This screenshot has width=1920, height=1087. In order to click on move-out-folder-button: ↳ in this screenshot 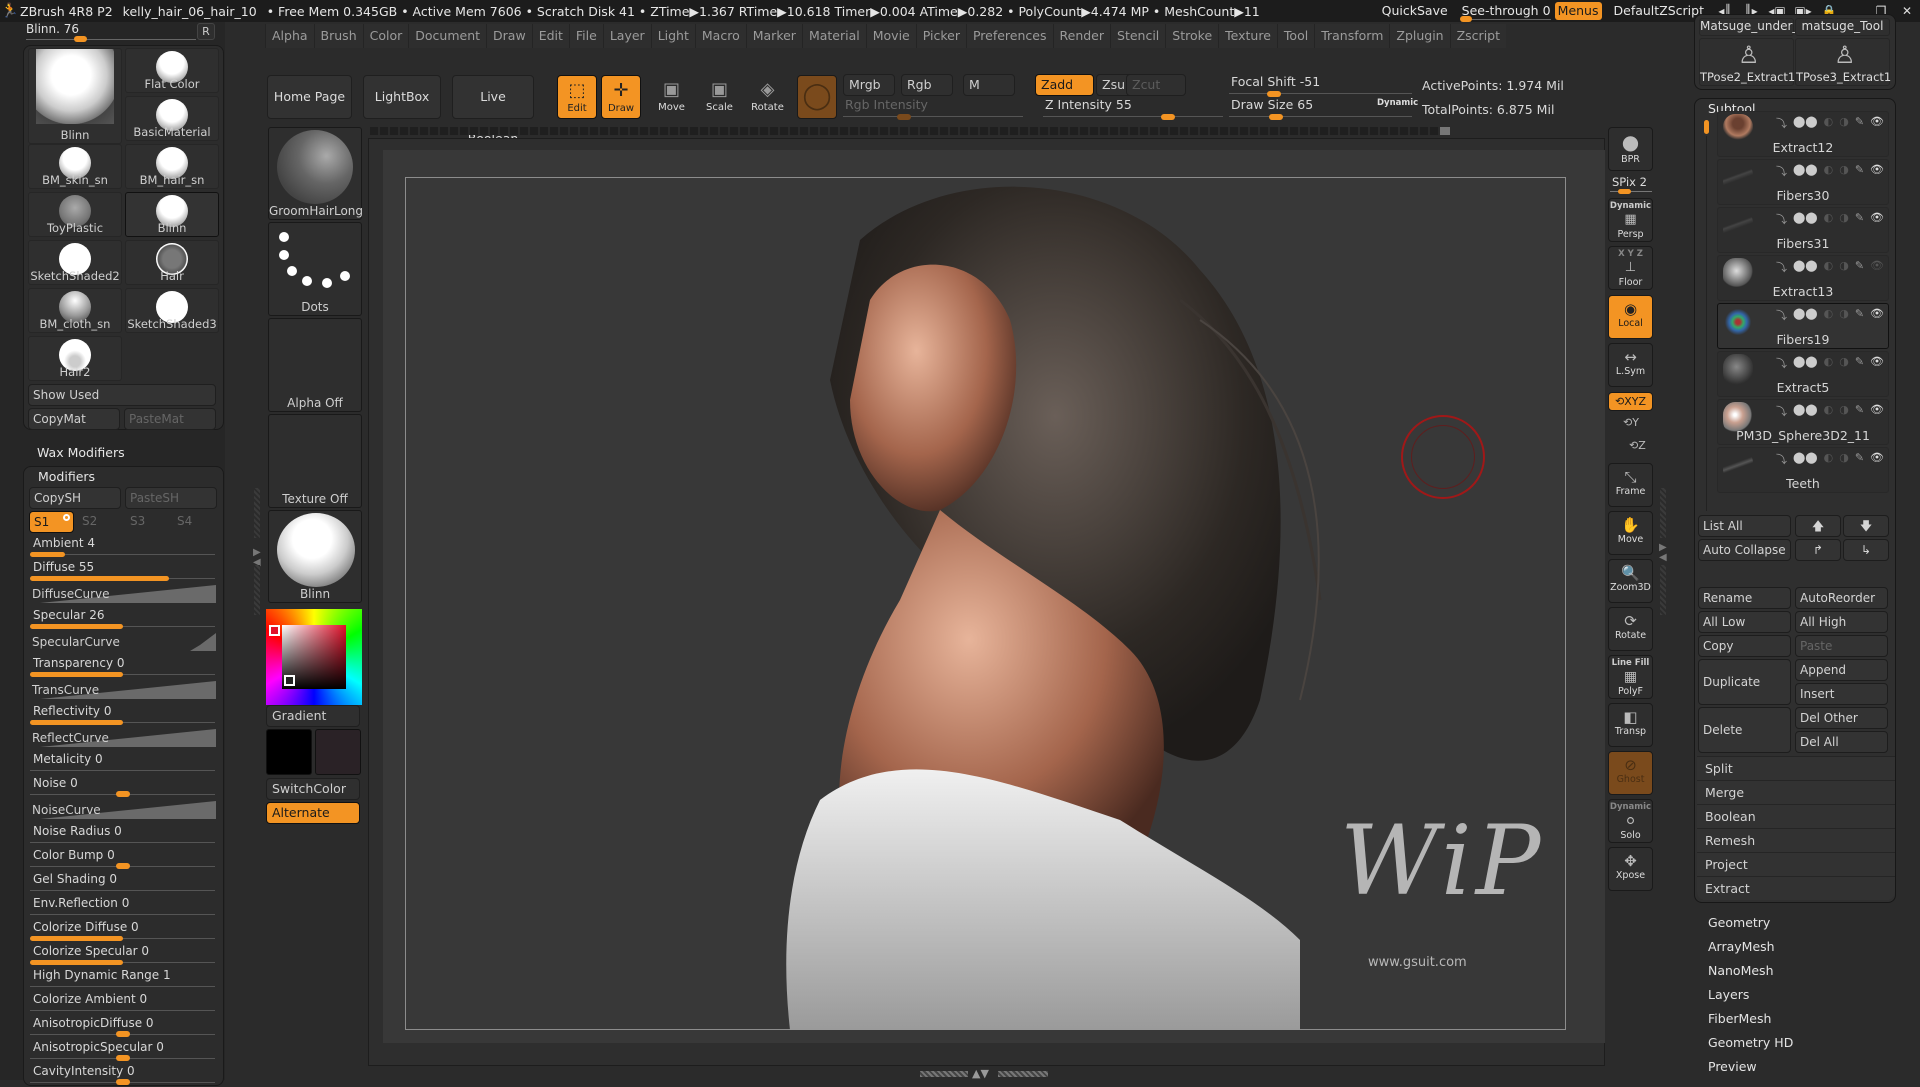, I will do `click(1866, 550)`.